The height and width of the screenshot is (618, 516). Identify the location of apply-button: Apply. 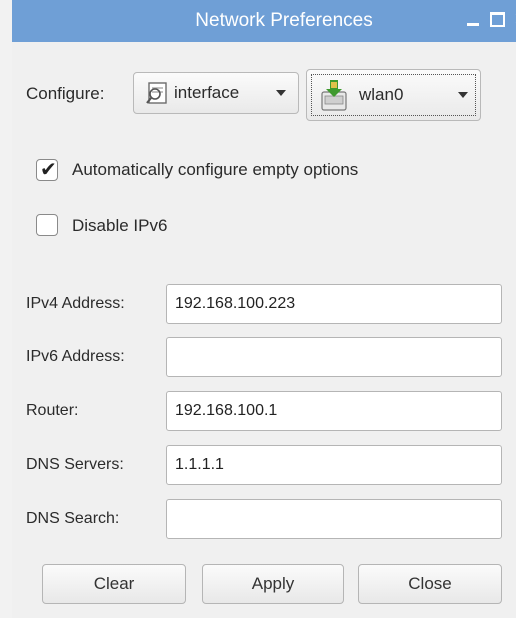
(273, 584).